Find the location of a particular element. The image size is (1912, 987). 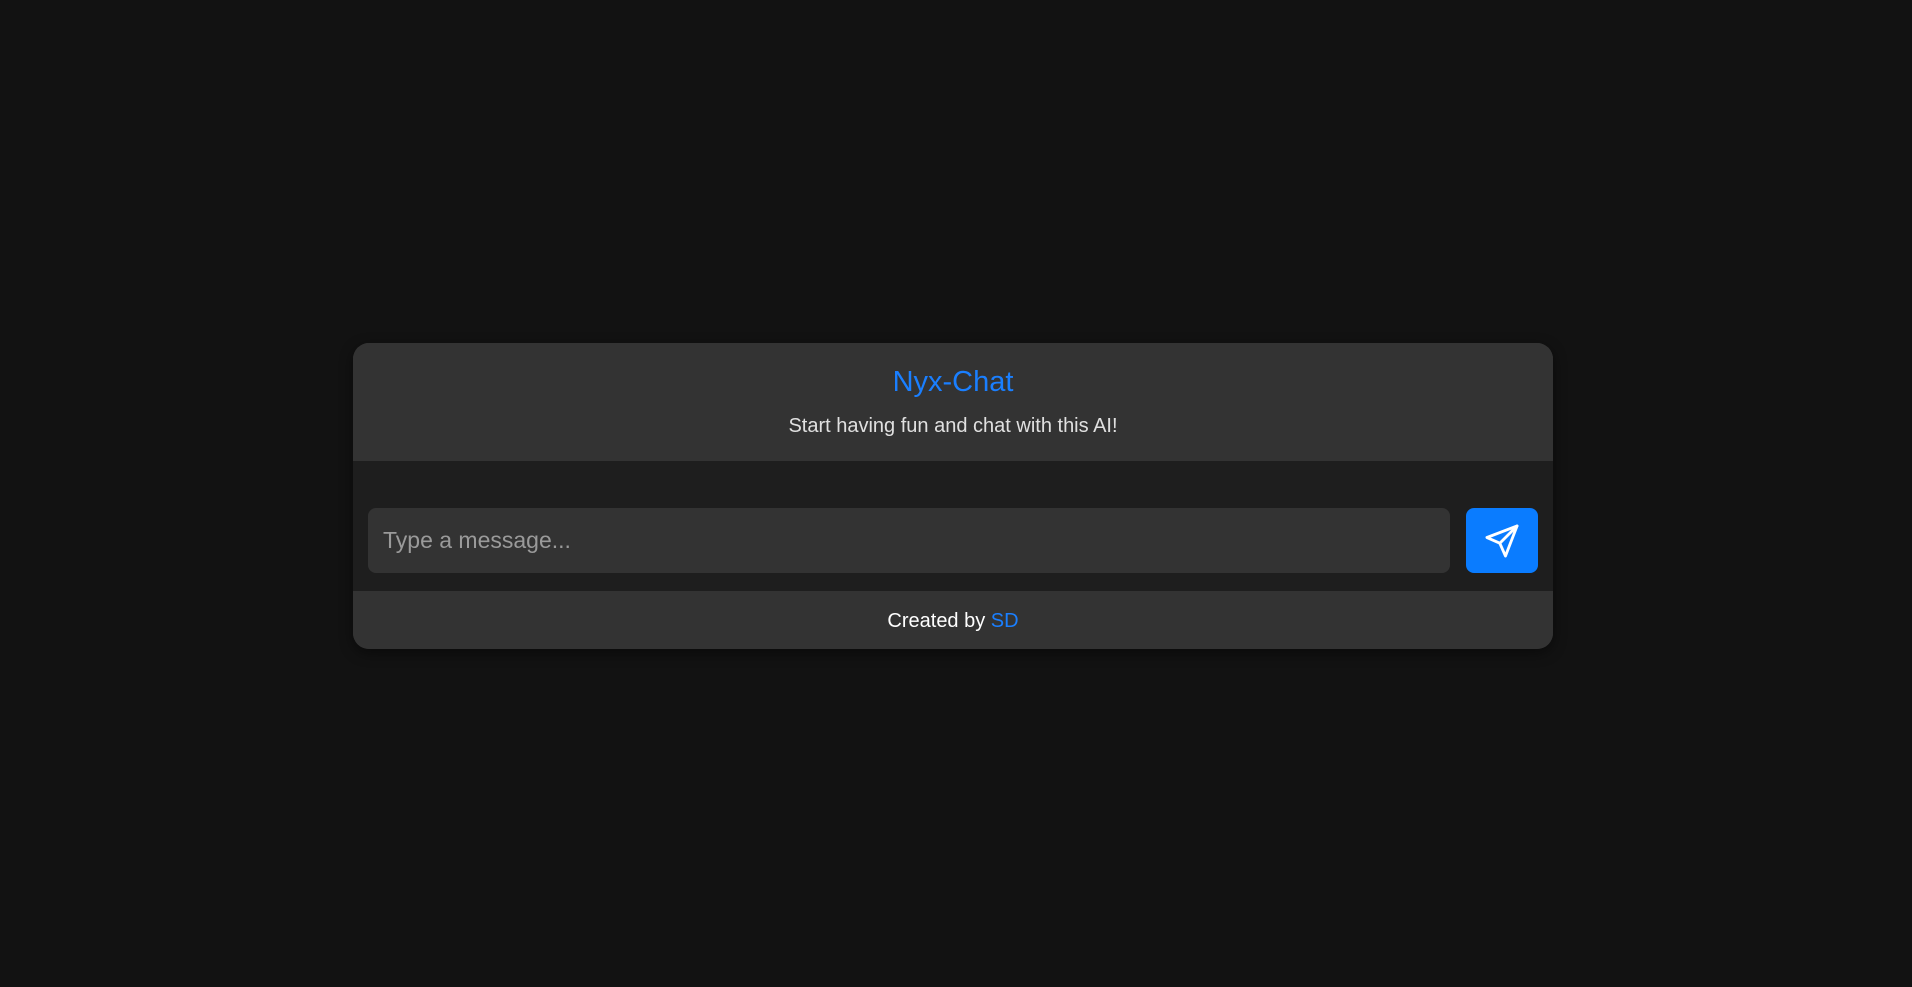

send-button is located at coordinates (1502, 540).